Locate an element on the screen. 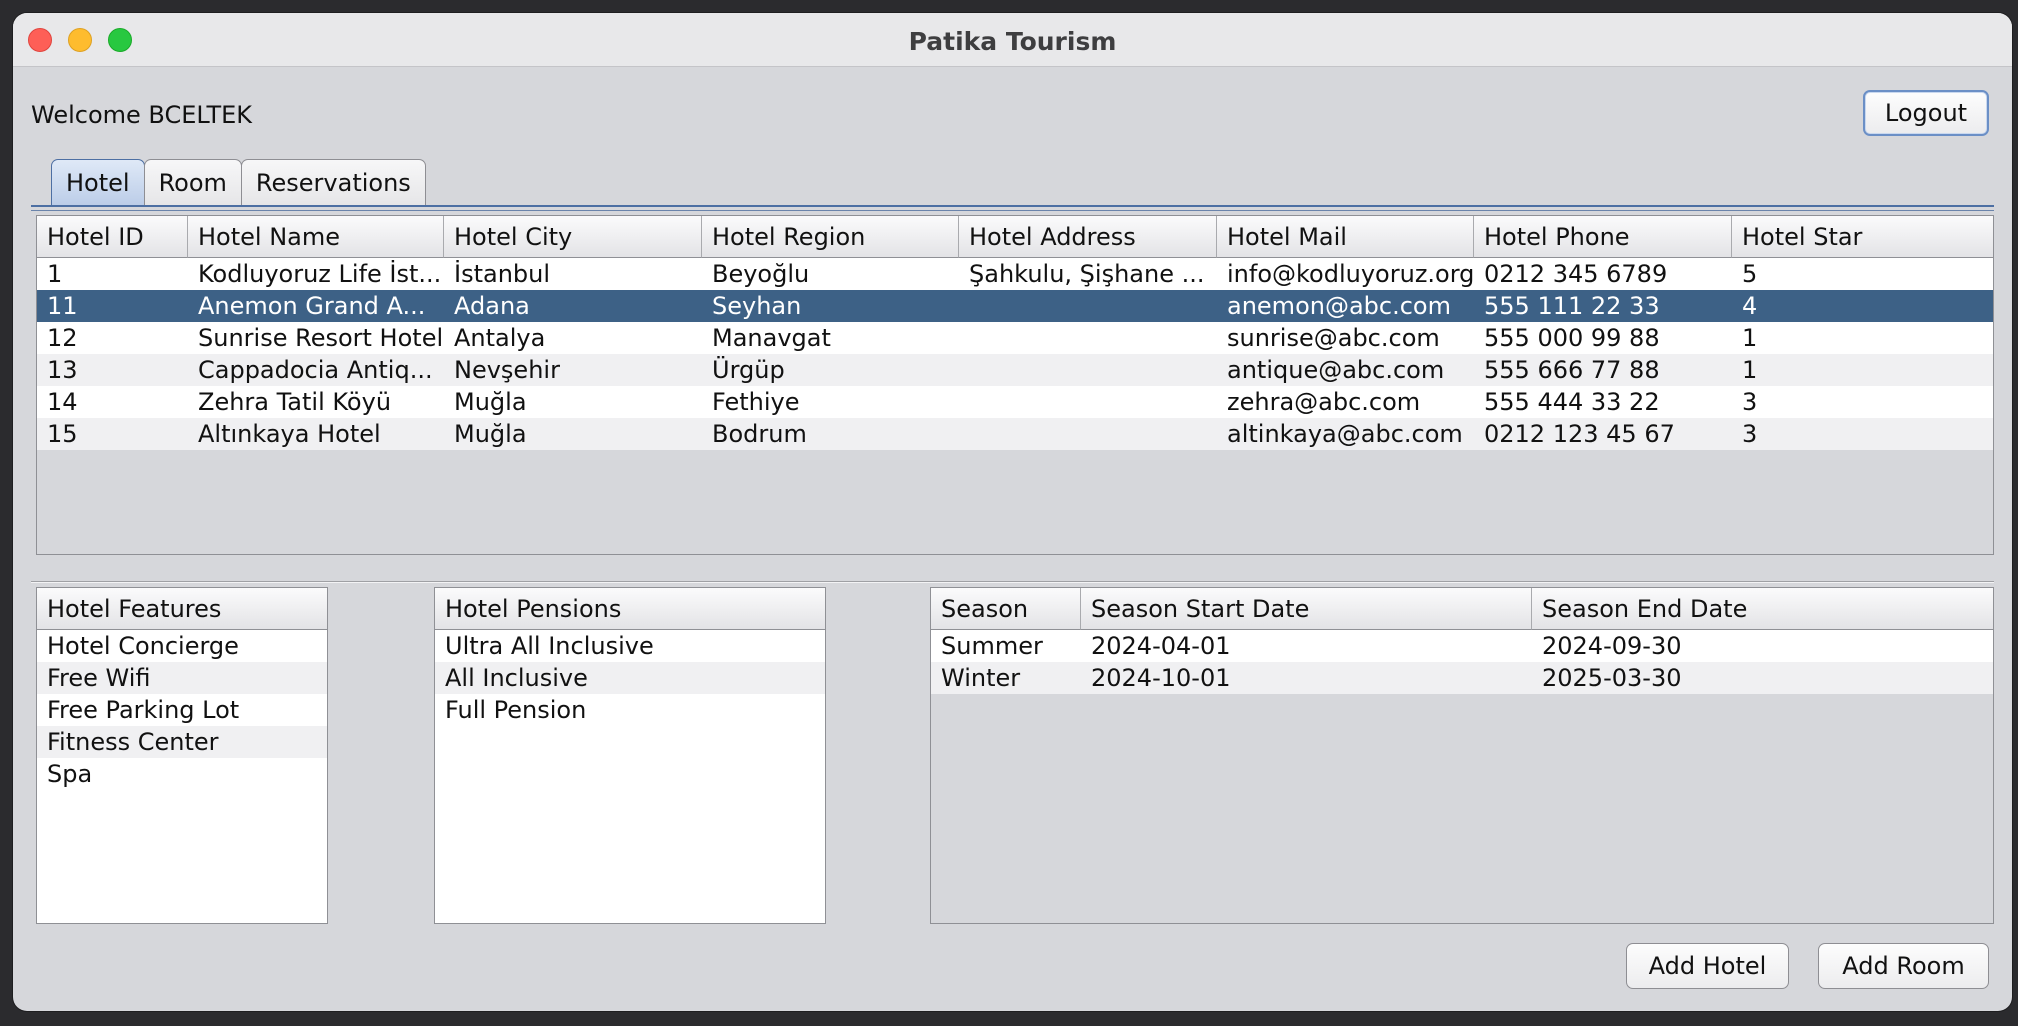 The width and height of the screenshot is (2018, 1026). table-cell: info@kodluyoruz.org is located at coordinates (1350, 274).